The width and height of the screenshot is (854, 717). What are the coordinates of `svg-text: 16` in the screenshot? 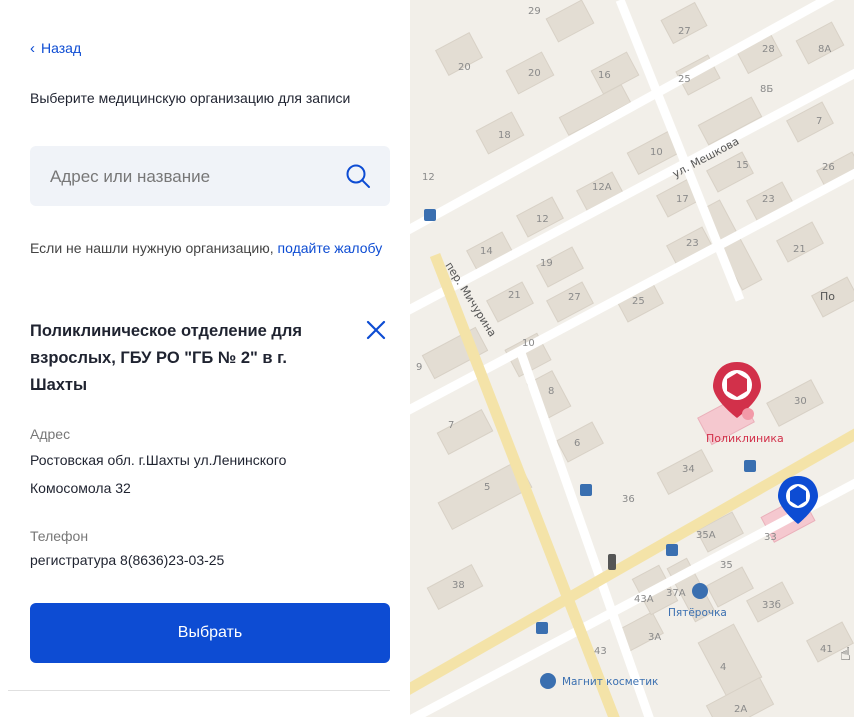 It's located at (604, 75).